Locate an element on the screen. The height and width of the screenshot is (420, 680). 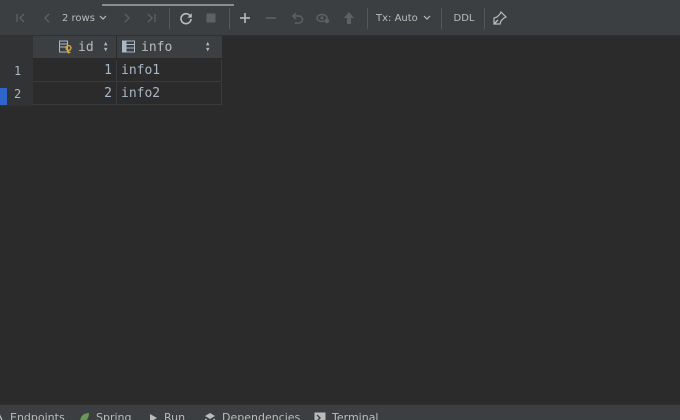
row-number: 1 is located at coordinates (16, 71).